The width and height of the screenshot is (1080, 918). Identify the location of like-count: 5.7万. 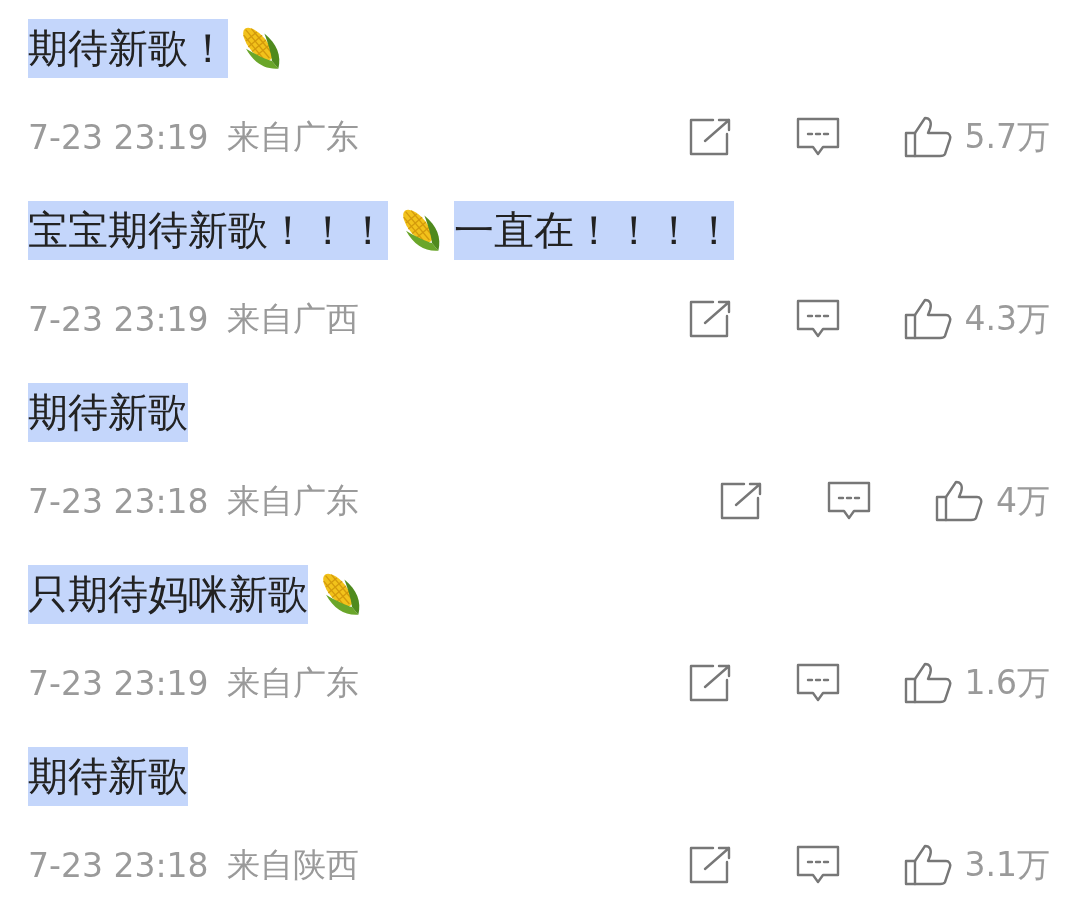
(1007, 136).